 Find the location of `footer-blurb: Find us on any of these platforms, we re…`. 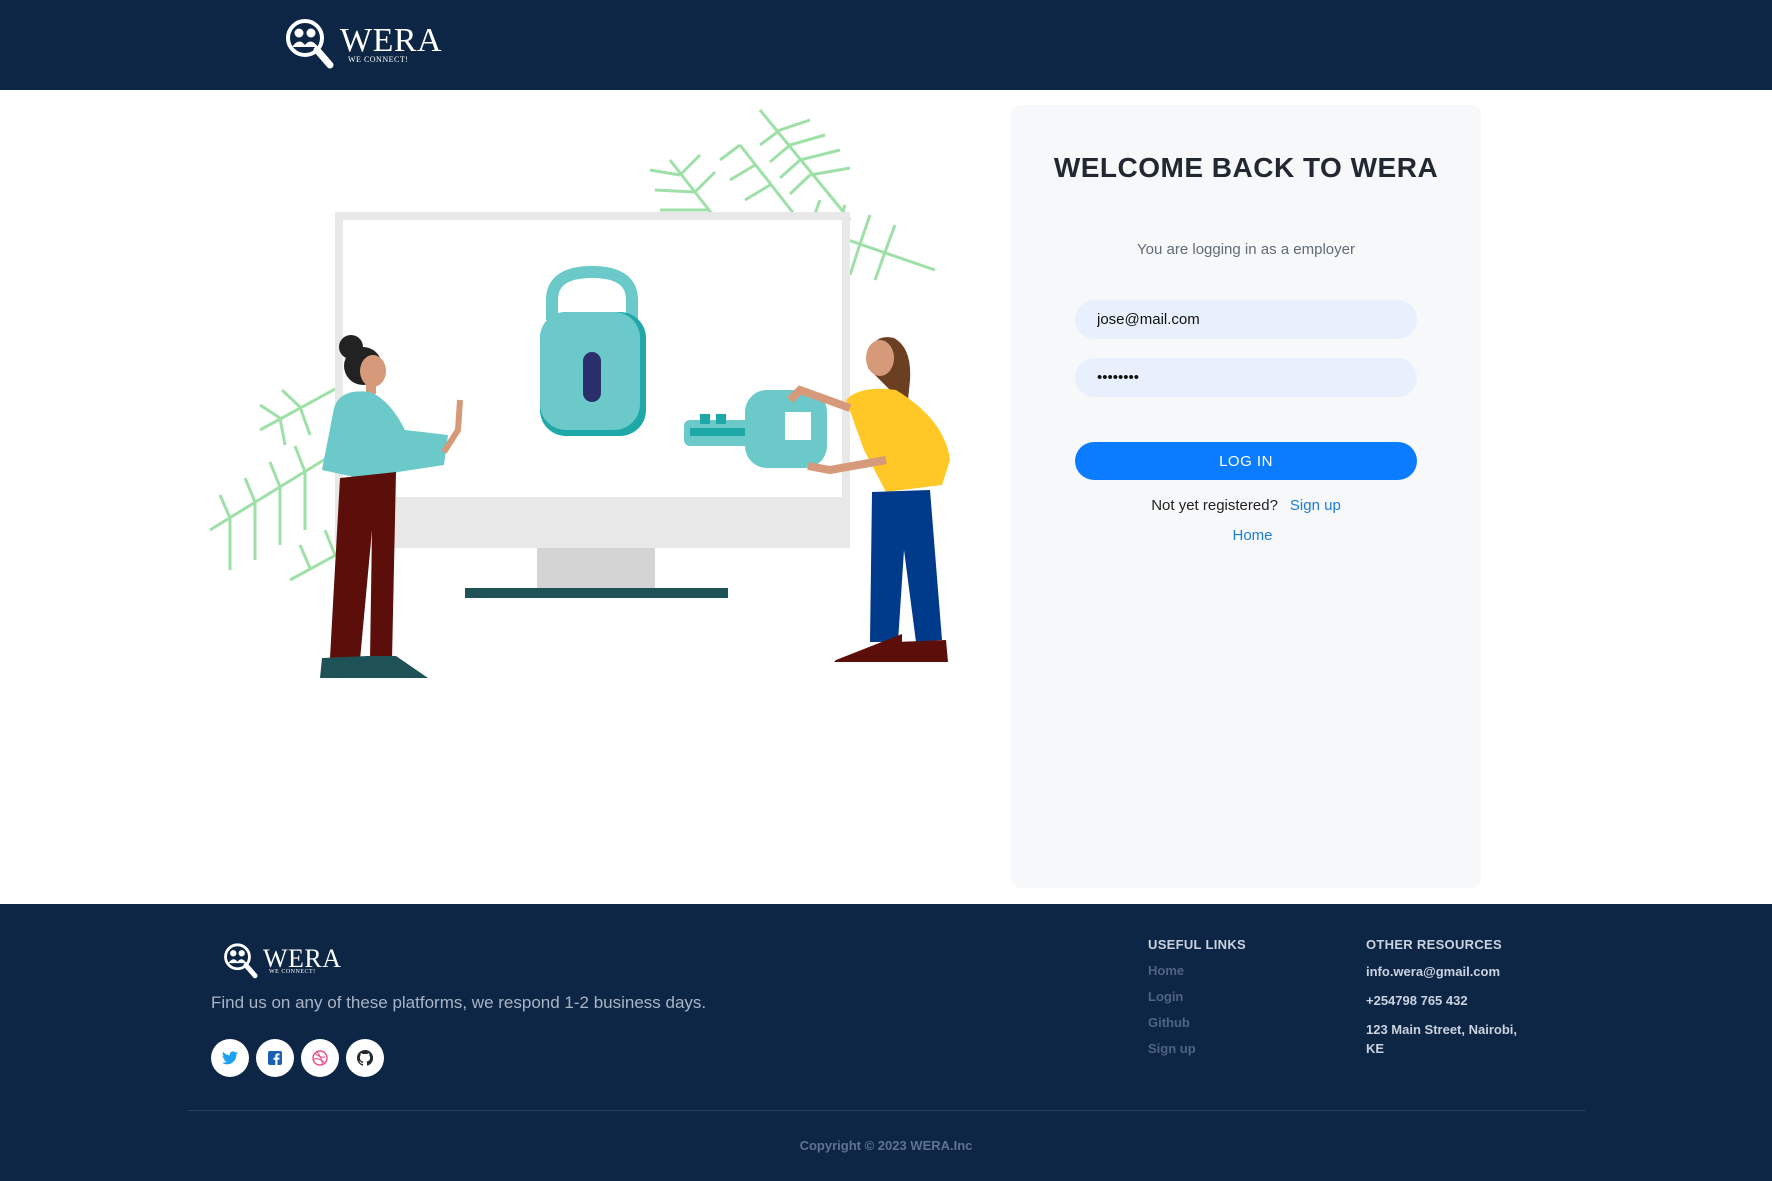

footer-blurb: Find us on any of these platforms, we re… is located at coordinates (459, 1002).